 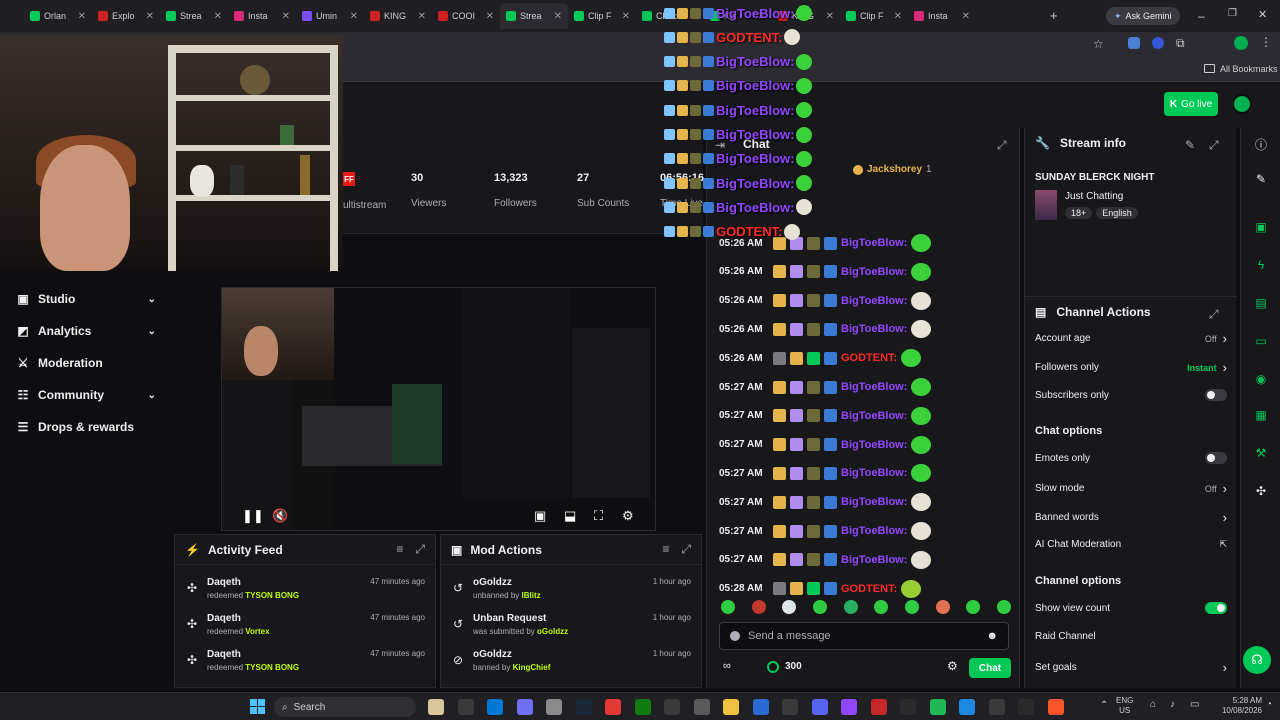 I want to click on document-icon: ▤, so click(x=1261, y=304).